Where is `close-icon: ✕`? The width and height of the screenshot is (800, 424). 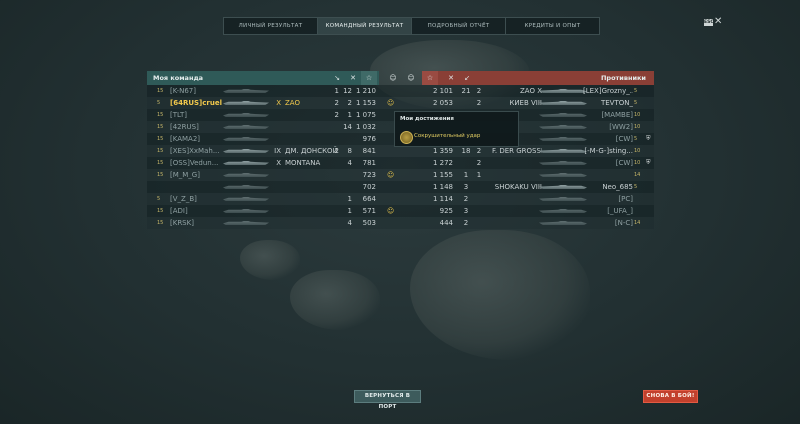
close-icon: ✕ is located at coordinates (718, 21).